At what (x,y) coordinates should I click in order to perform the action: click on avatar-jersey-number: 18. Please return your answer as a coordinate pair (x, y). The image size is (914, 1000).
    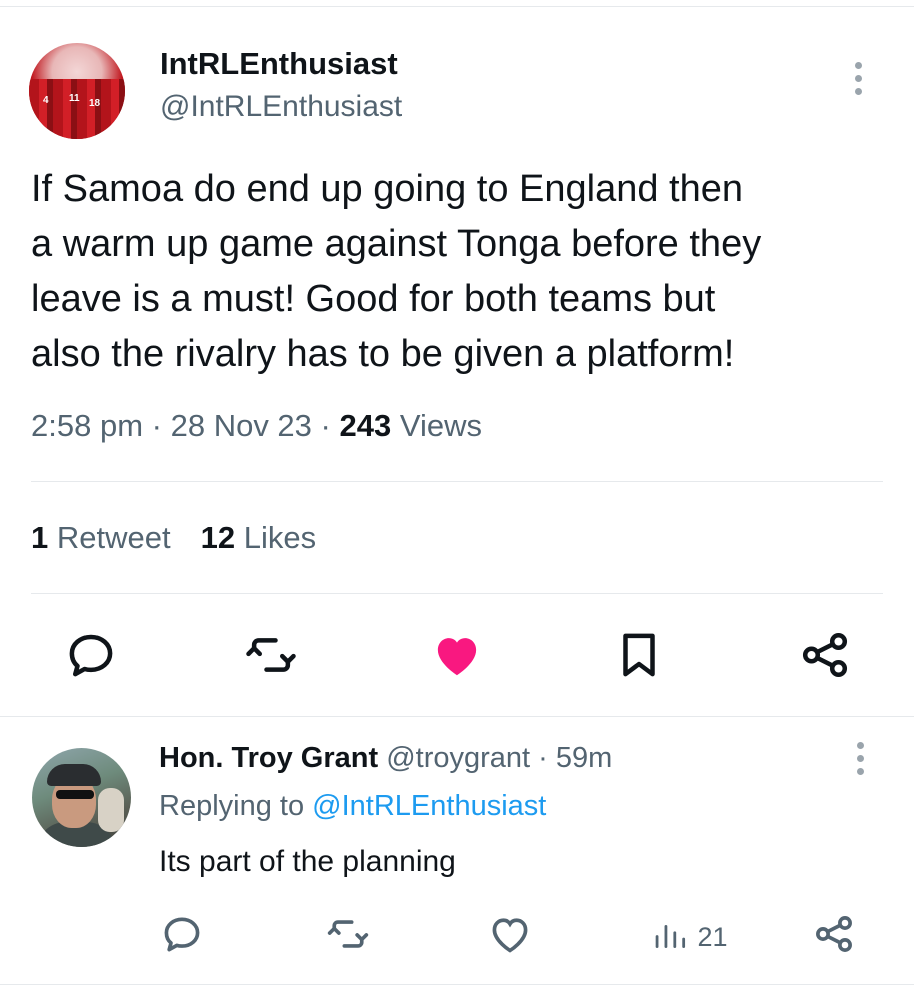
    Looking at the image, I should click on (95, 103).